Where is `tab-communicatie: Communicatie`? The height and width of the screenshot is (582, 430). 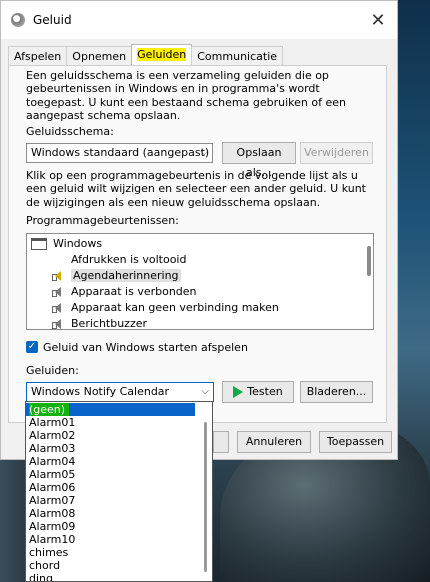
tab-communicatie: Communicatie is located at coordinates (237, 56).